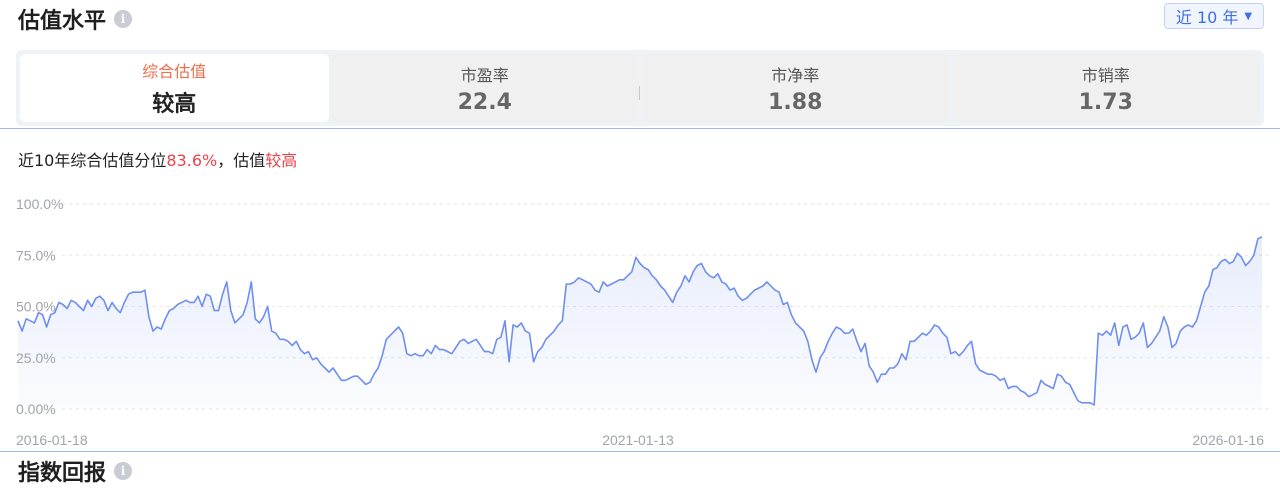 The width and height of the screenshot is (1280, 494). What do you see at coordinates (795, 75) in the screenshot?
I see `metric-label: 市净率` at bounding box center [795, 75].